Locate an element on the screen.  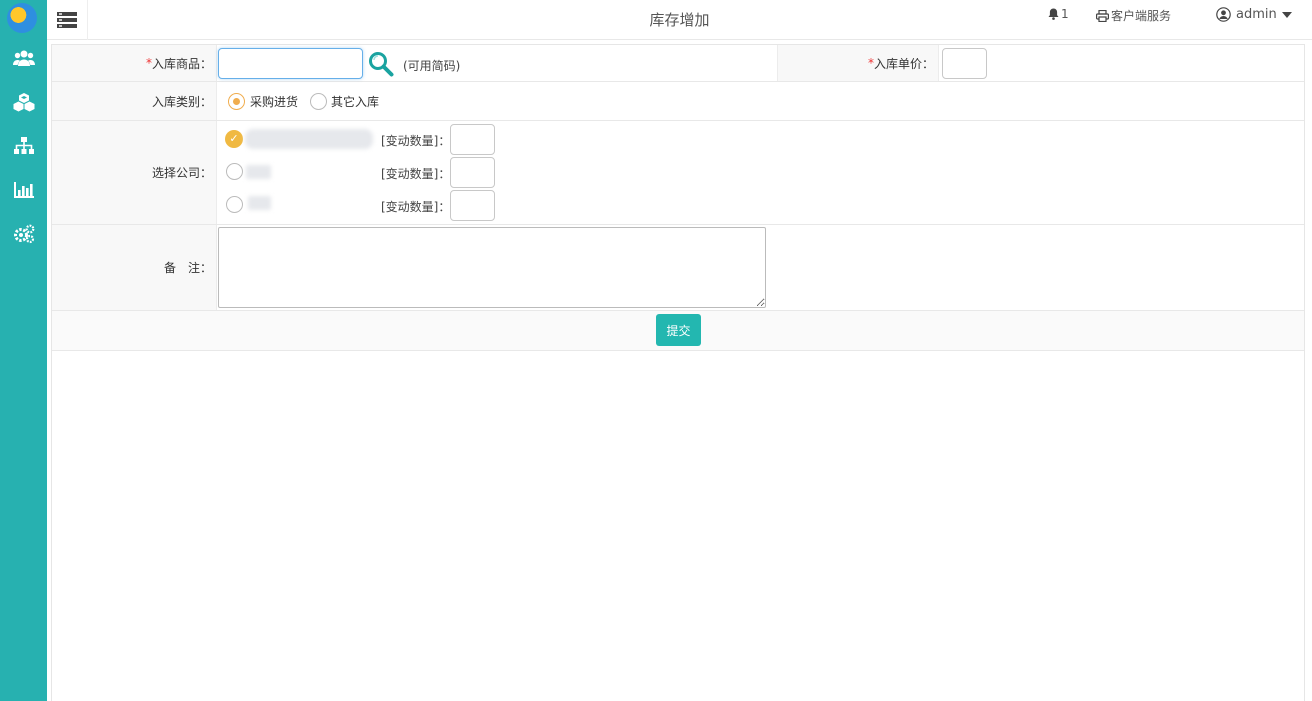
gears-icon is located at coordinates (24, 234).